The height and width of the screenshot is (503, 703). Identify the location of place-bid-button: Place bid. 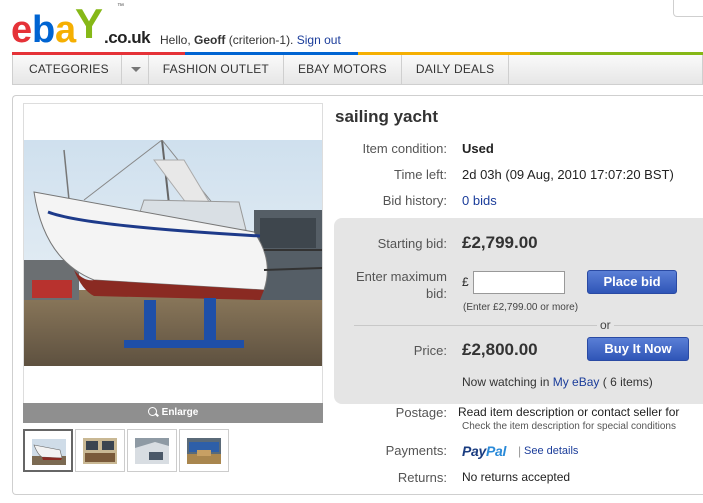
(632, 282).